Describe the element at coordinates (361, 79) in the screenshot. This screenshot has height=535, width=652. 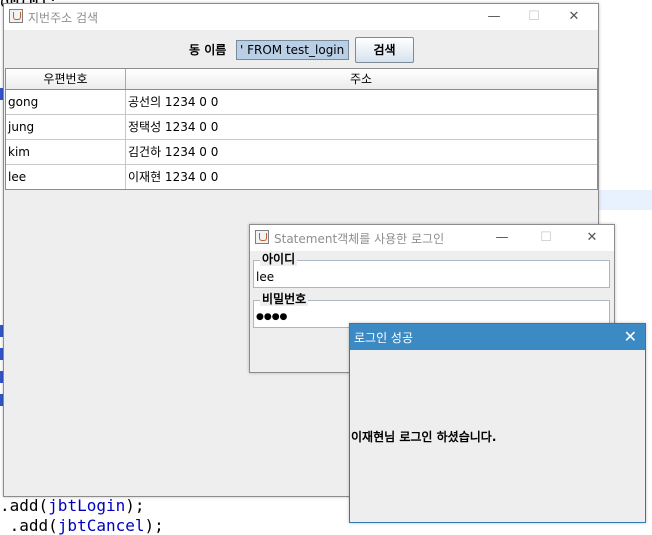
I see `column-header-address: 주소` at that location.